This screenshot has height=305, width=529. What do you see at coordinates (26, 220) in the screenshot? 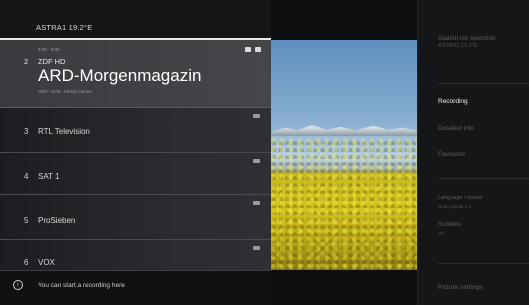
I see `channel-number: 5` at bounding box center [26, 220].